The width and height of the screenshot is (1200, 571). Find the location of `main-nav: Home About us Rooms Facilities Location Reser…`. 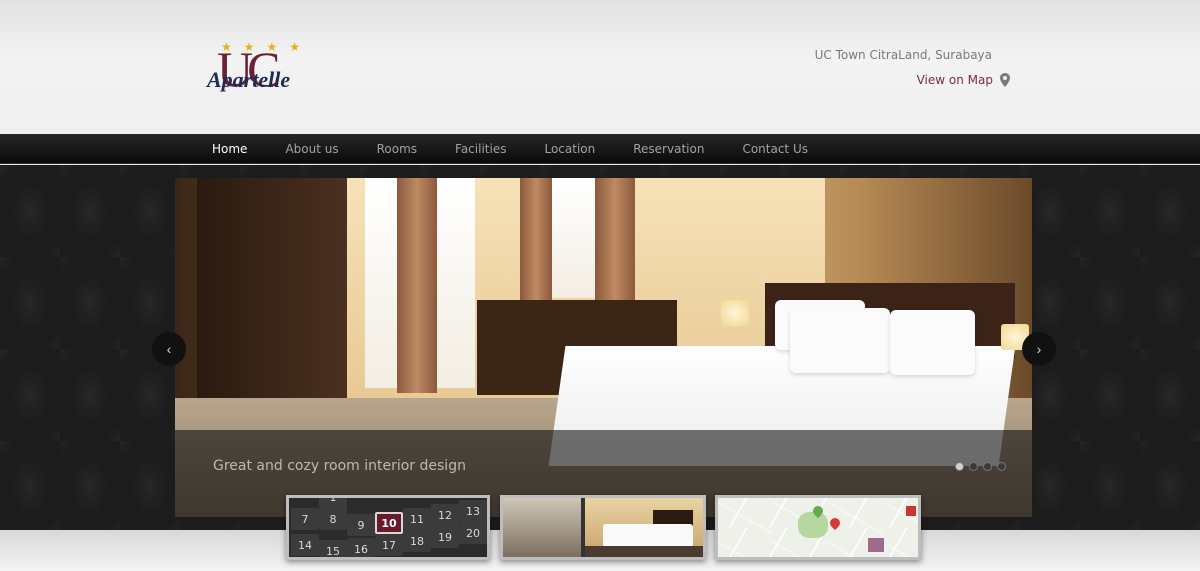

main-nav: Home About us Rooms Facilities Location Reser… is located at coordinates (600, 149).